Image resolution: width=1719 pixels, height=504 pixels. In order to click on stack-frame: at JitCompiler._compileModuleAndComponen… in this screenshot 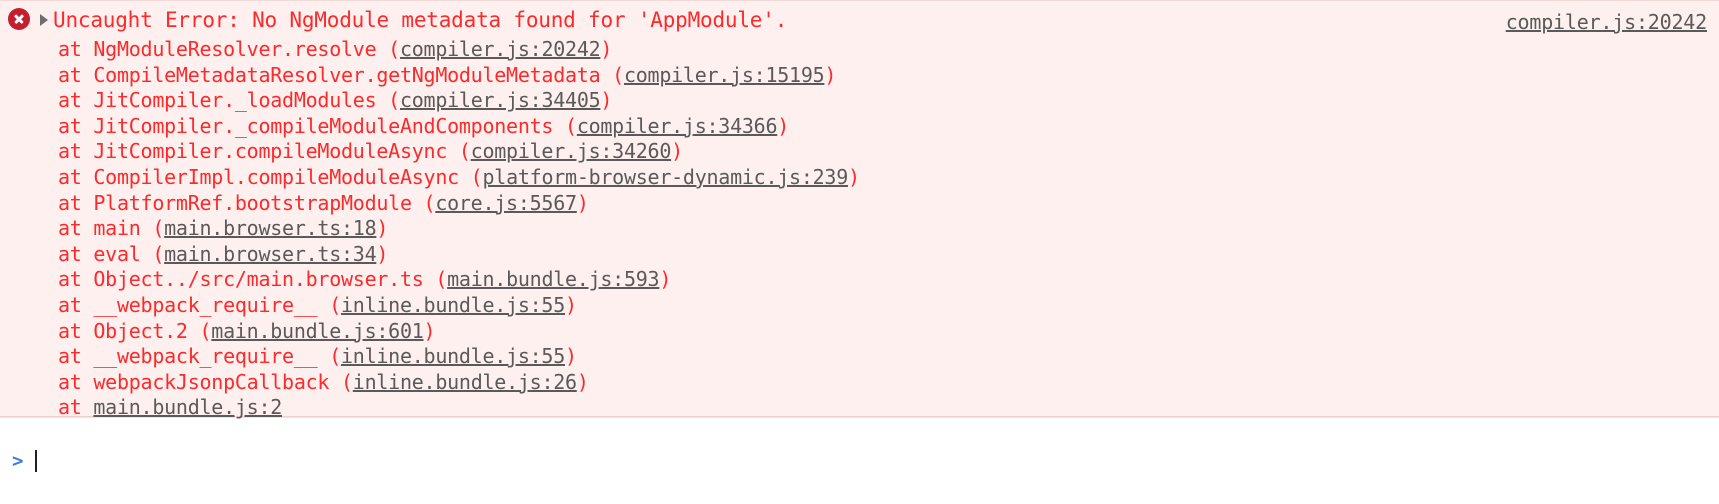, I will do `click(888, 127)`.